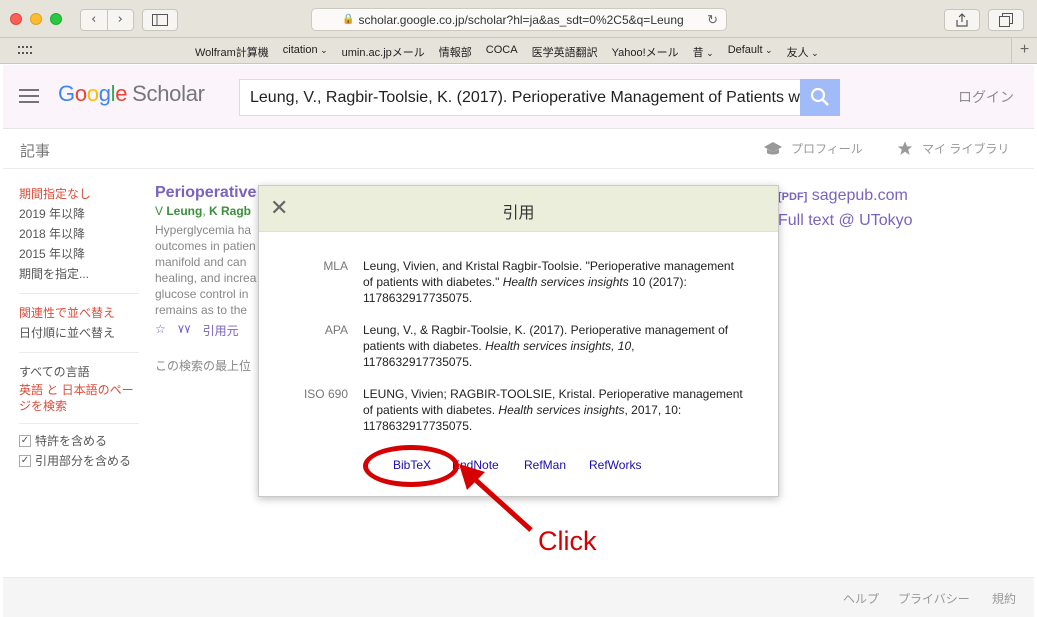 Image resolution: width=1037 pixels, height=617 pixels. What do you see at coordinates (712, 20) in the screenshot?
I see `reload-icon: ↻` at bounding box center [712, 20].